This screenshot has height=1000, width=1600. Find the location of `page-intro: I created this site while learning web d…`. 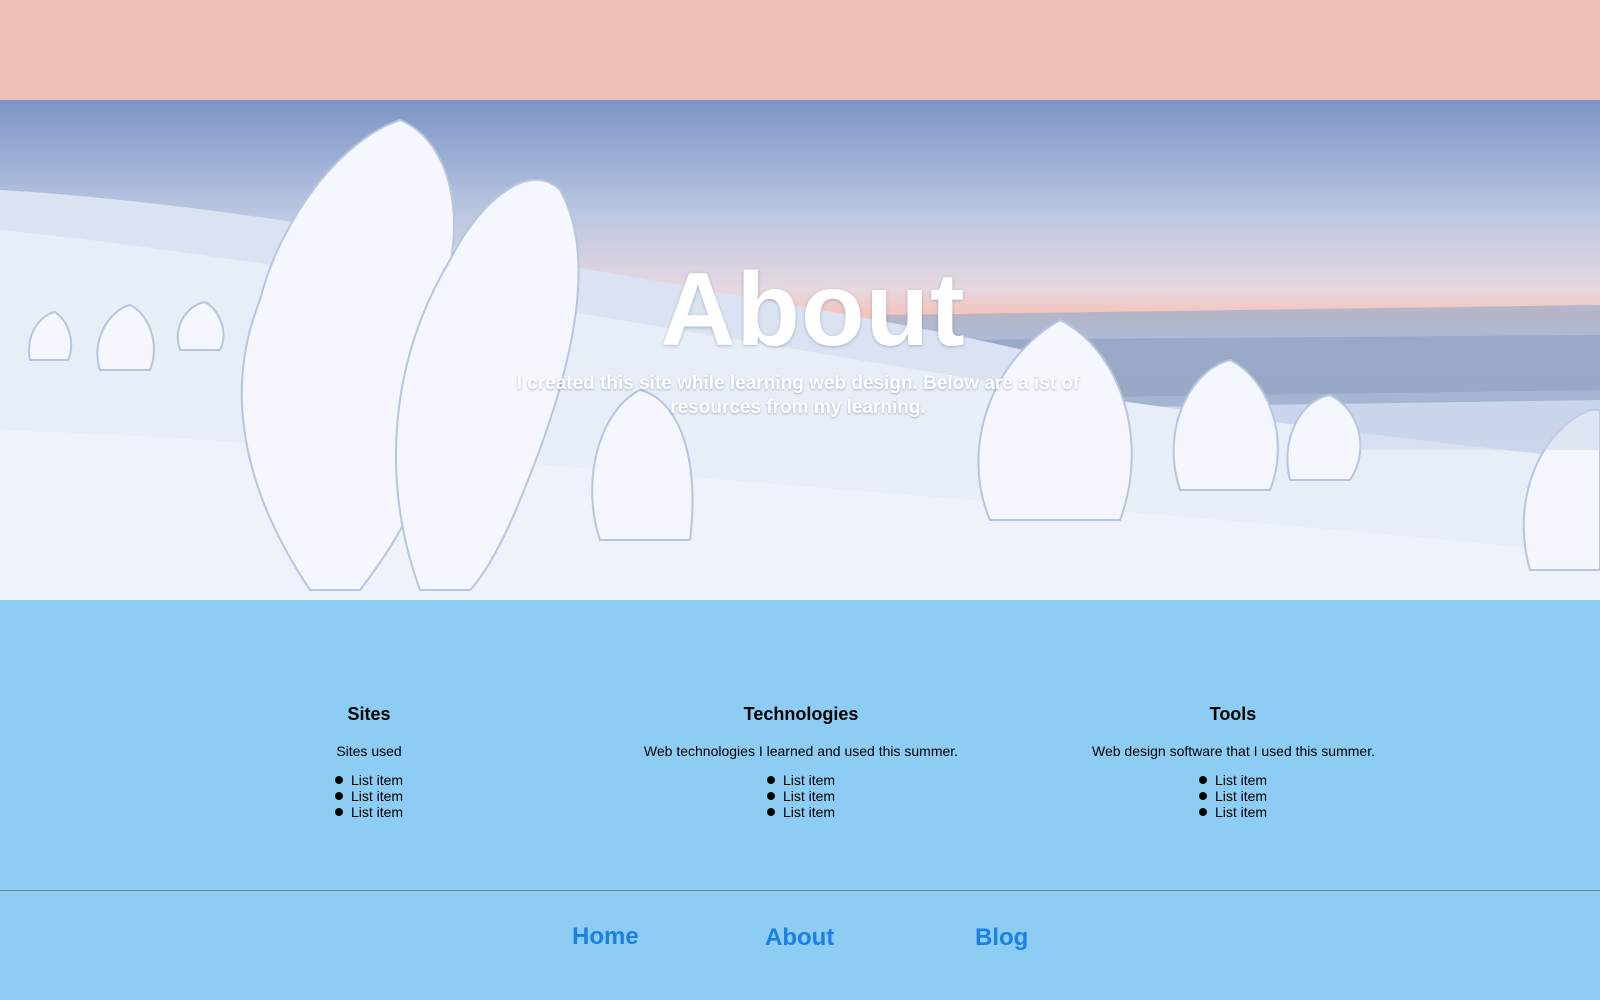

page-intro: I created this site while learning web d… is located at coordinates (798, 395).